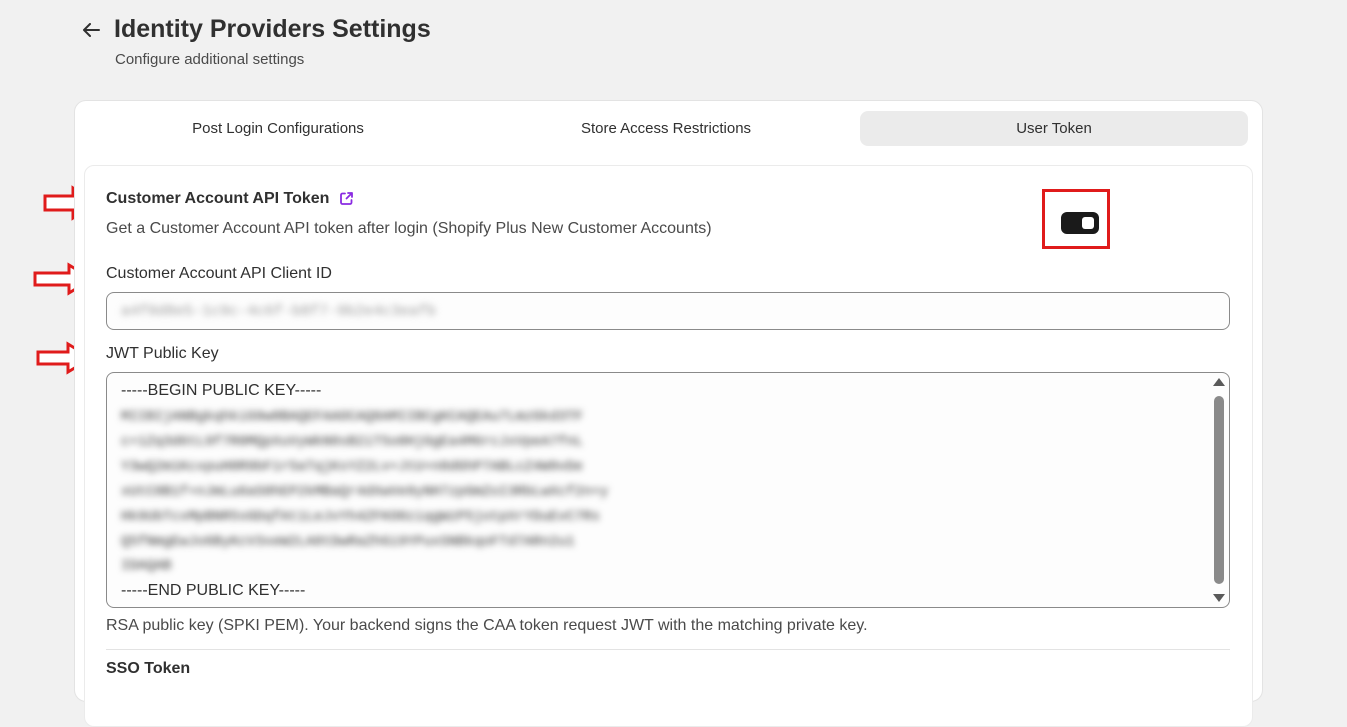 Image resolution: width=1347 pixels, height=727 pixels. I want to click on customer-account-api-token-toggle, so click(1080, 223).